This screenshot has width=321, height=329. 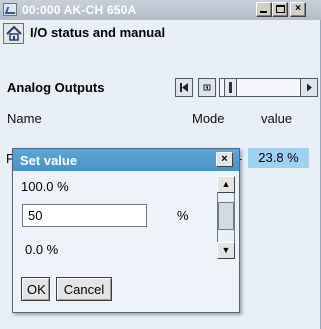 I want to click on next-page-icon, so click(x=309, y=87).